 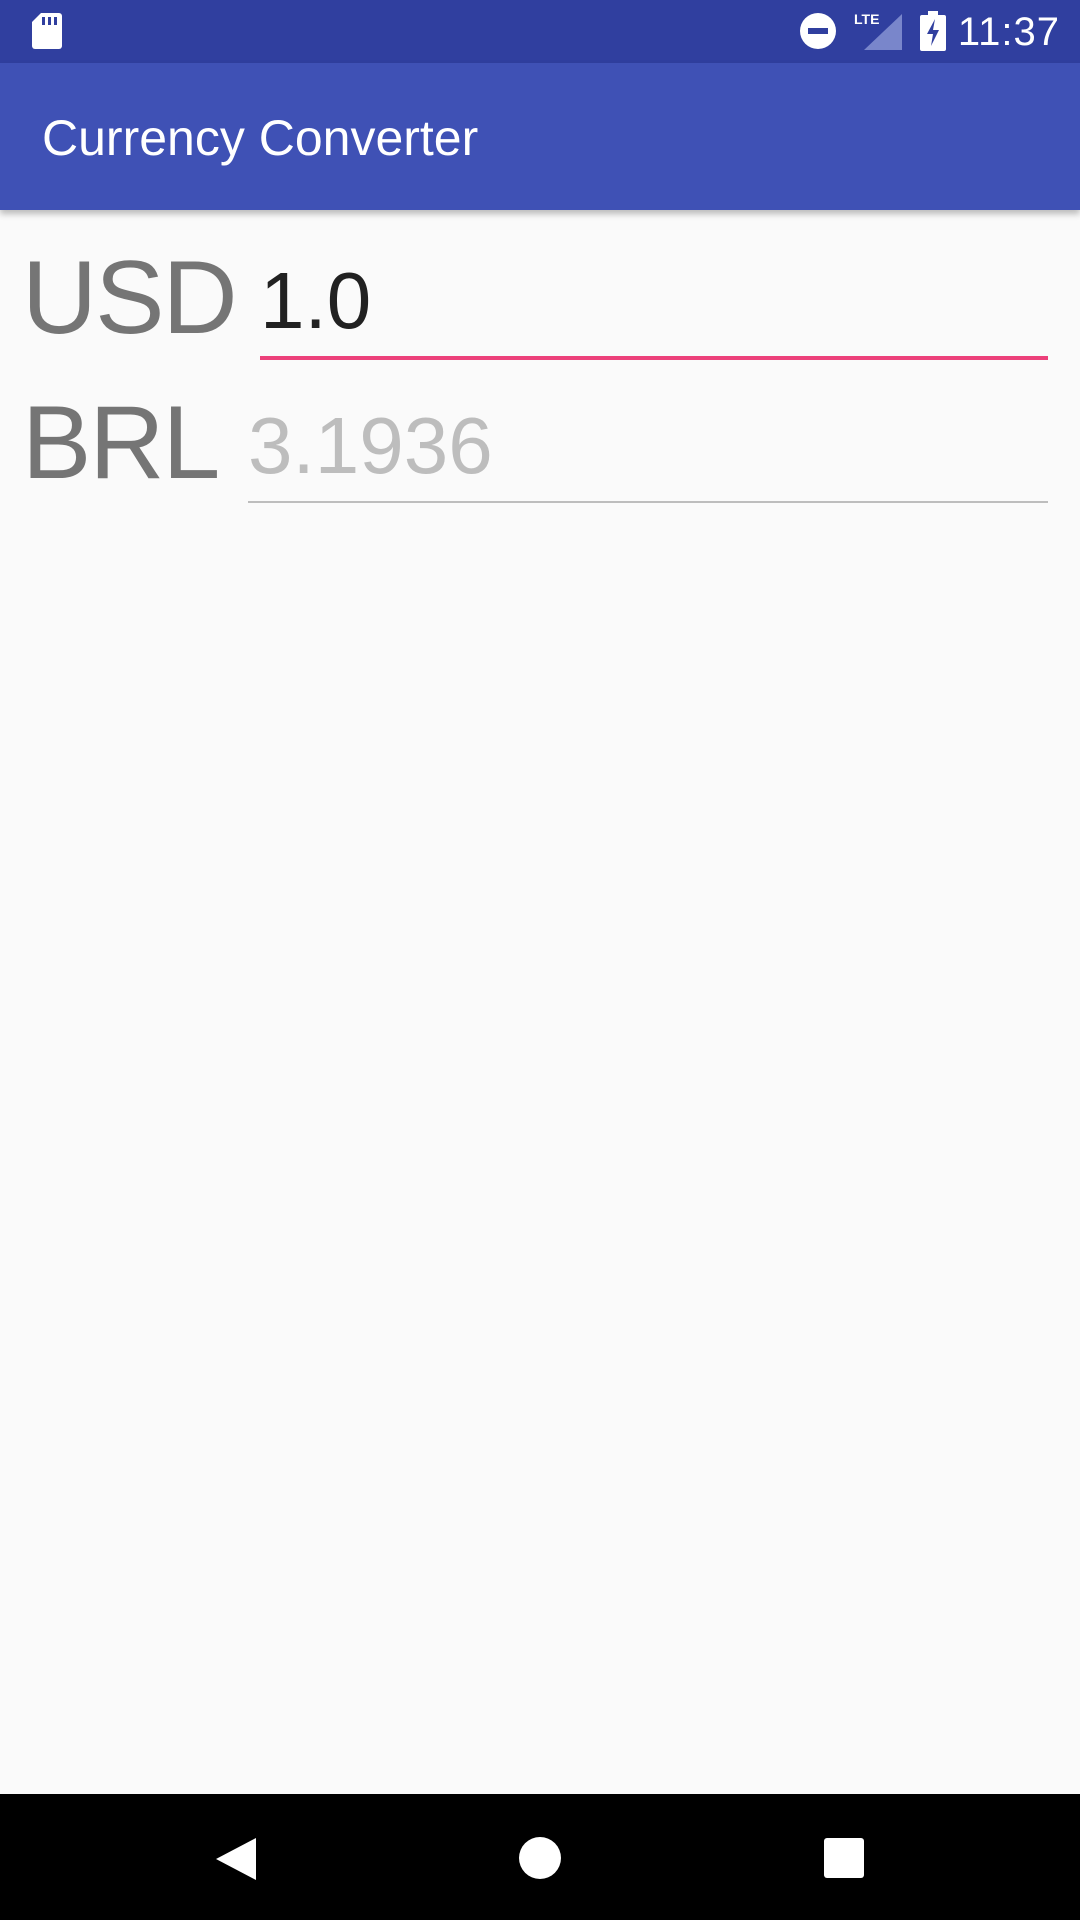 What do you see at coordinates (121, 443) in the screenshot?
I see `brl-currency-label: BRL` at bounding box center [121, 443].